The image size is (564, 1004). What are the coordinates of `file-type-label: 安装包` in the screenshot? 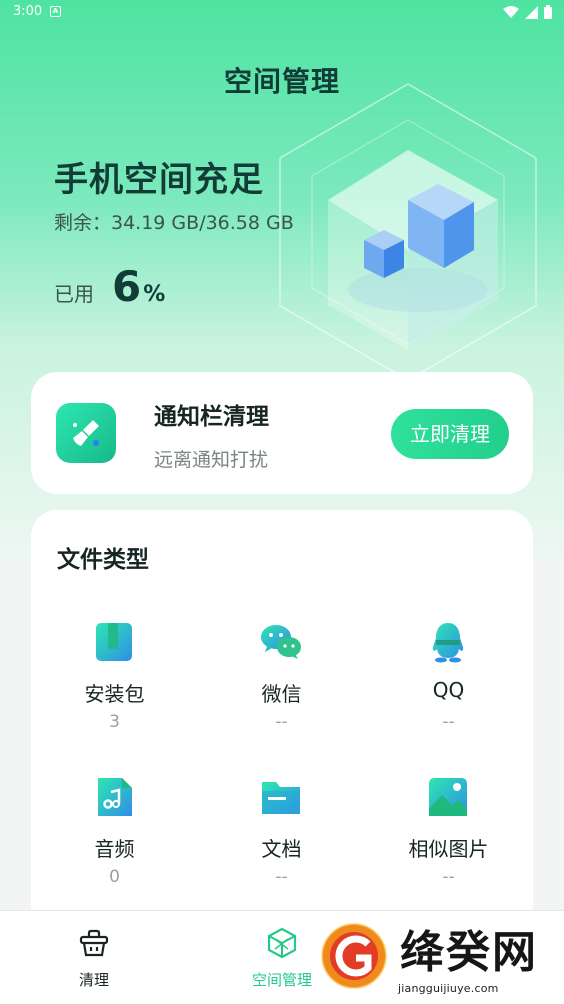 It's located at (114, 694).